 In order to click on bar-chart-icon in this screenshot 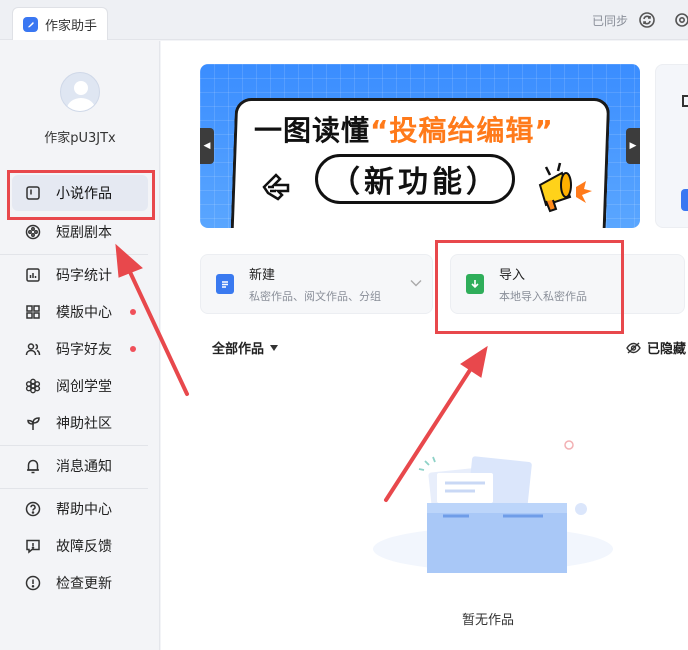, I will do `click(33, 275)`.